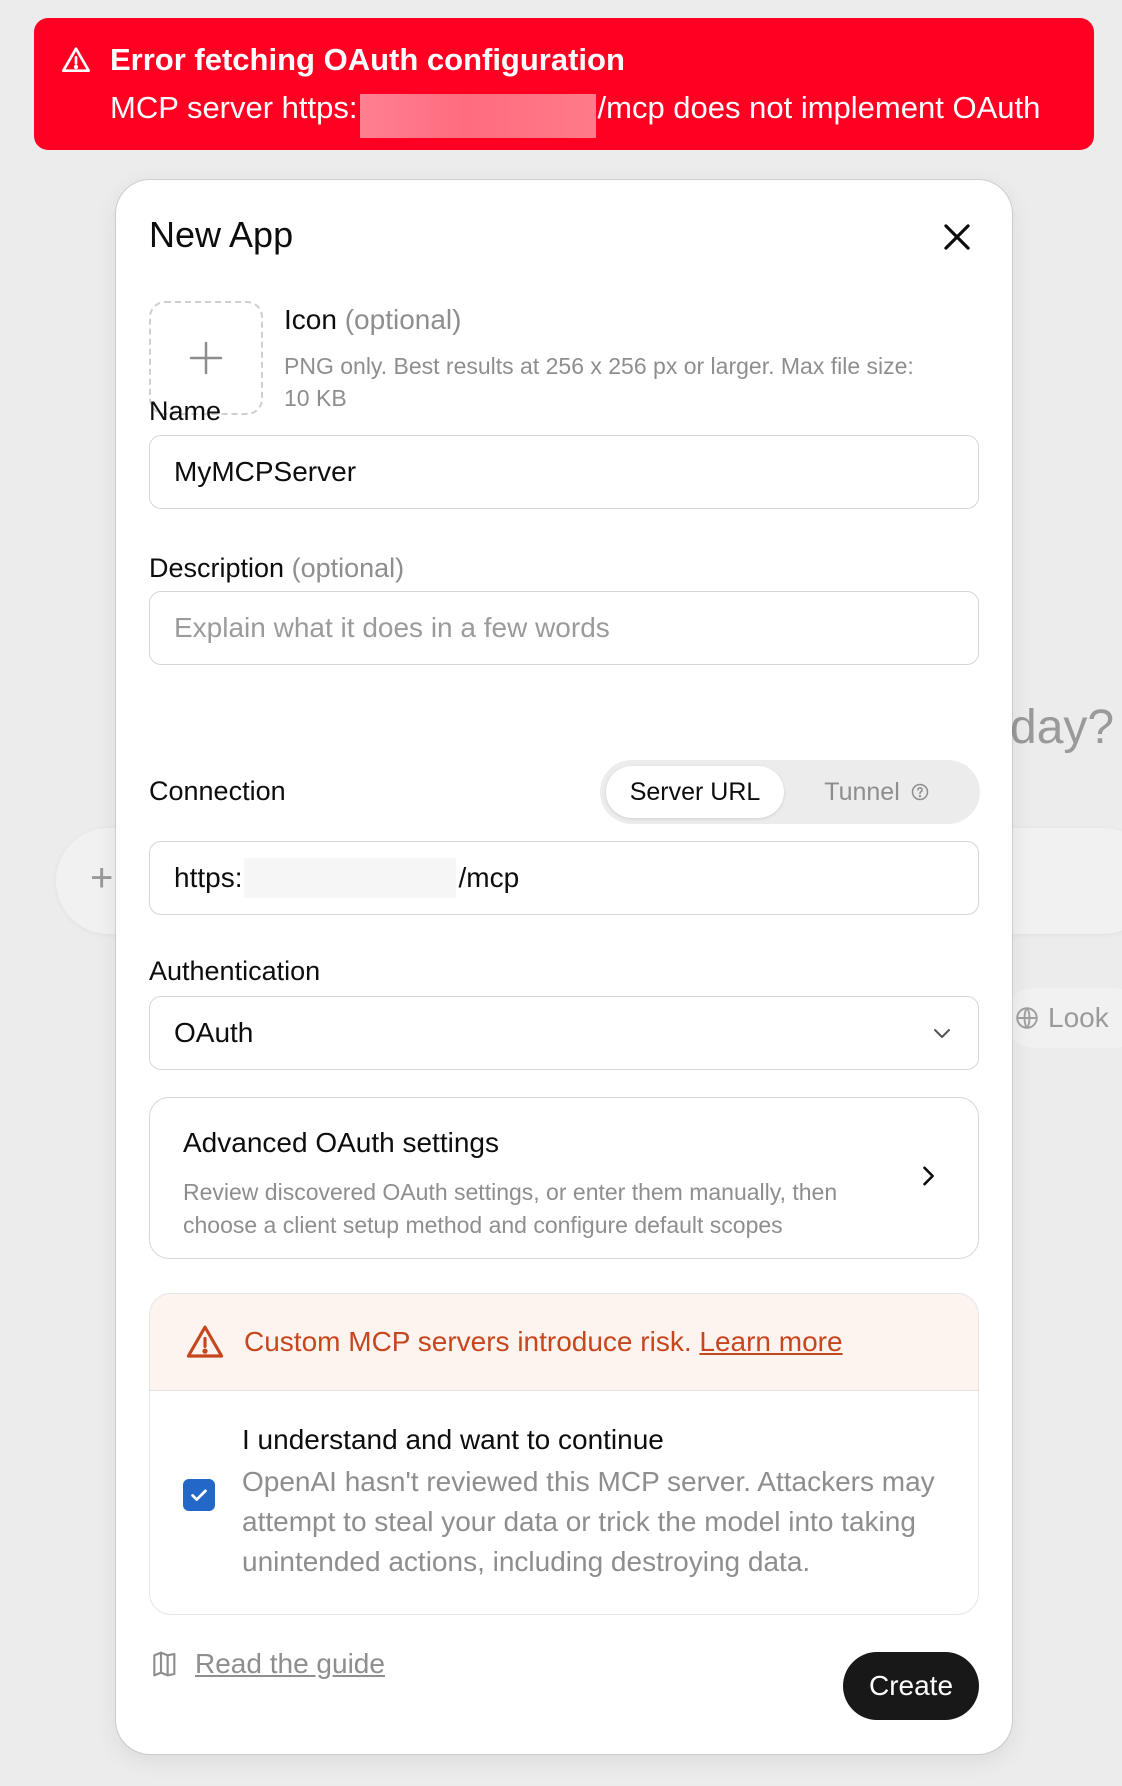 The height and width of the screenshot is (1786, 1122). Describe the element at coordinates (235, 971) in the screenshot. I see `authentication-label: Authentication` at that location.